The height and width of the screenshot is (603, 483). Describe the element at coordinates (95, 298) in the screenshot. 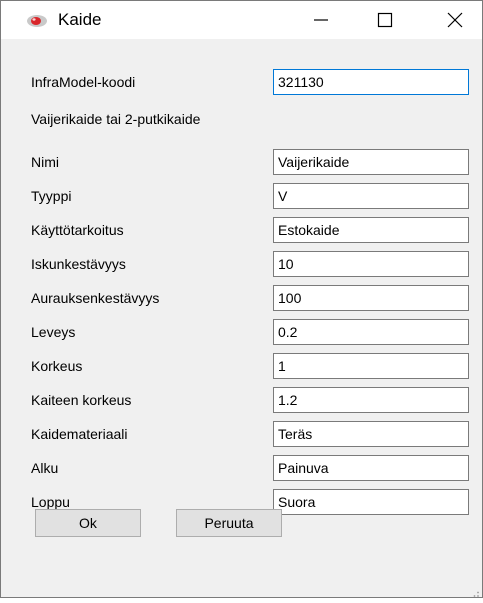

I see `label-aurauksenkestavyys: Aurauksenkestävyys` at that location.